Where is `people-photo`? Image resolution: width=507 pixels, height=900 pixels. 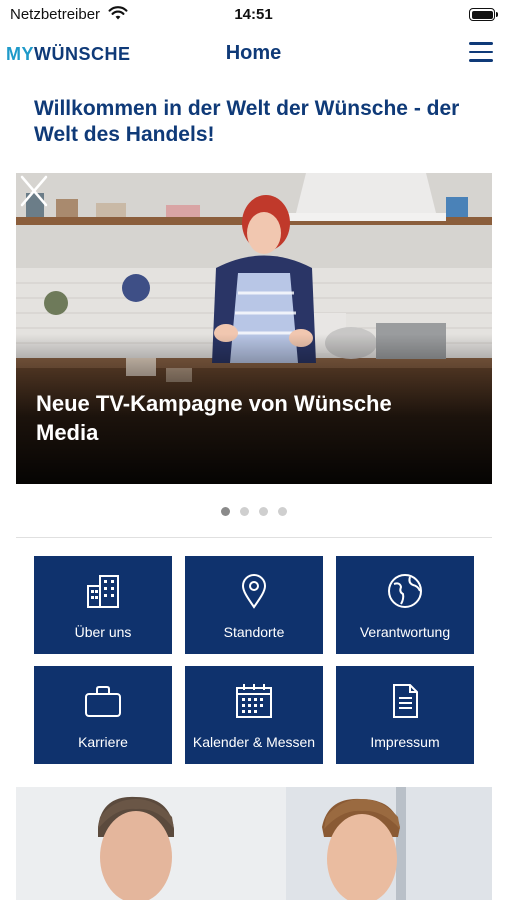 people-photo is located at coordinates (254, 843).